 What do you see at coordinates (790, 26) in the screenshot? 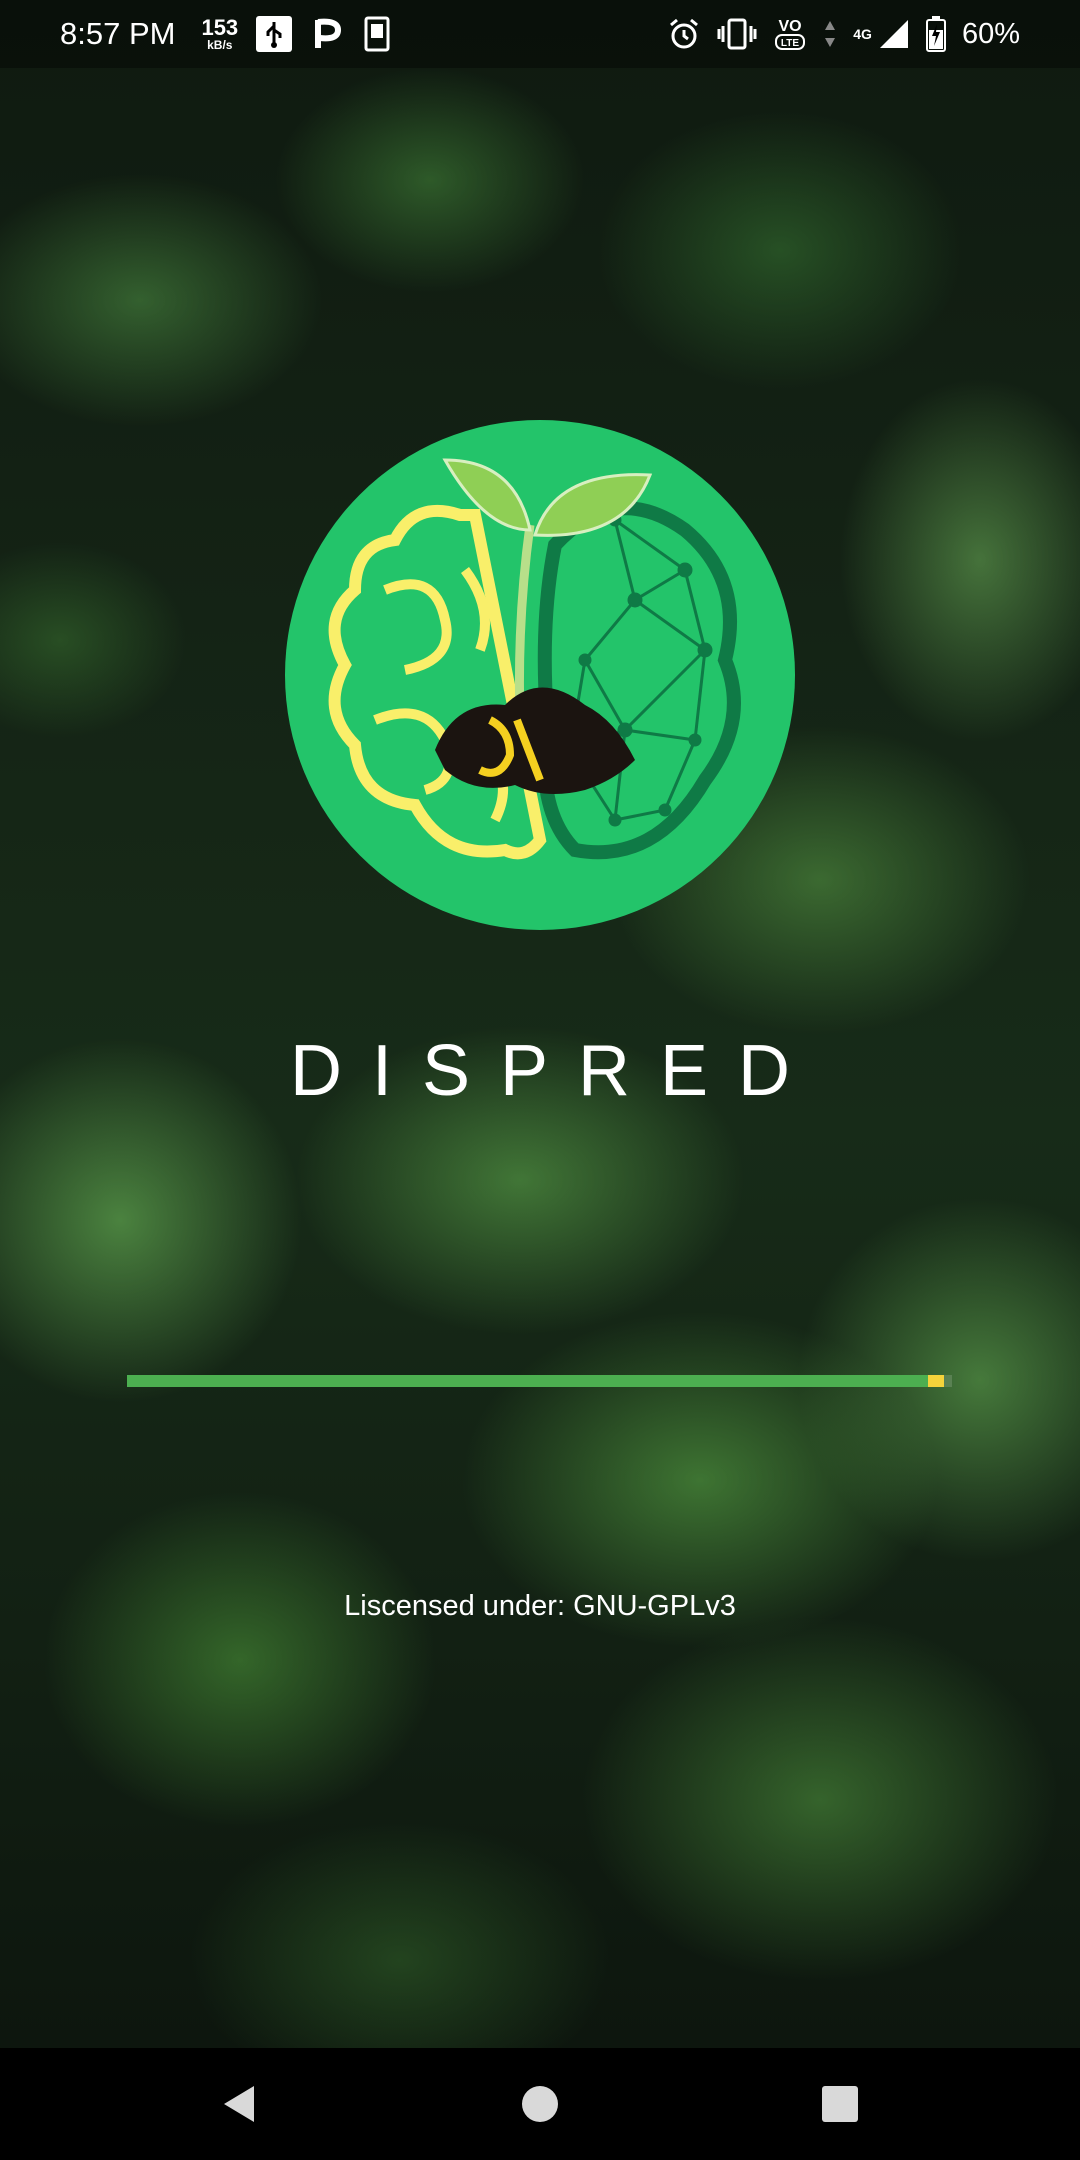
I see `volte-label-top: VO` at bounding box center [790, 26].